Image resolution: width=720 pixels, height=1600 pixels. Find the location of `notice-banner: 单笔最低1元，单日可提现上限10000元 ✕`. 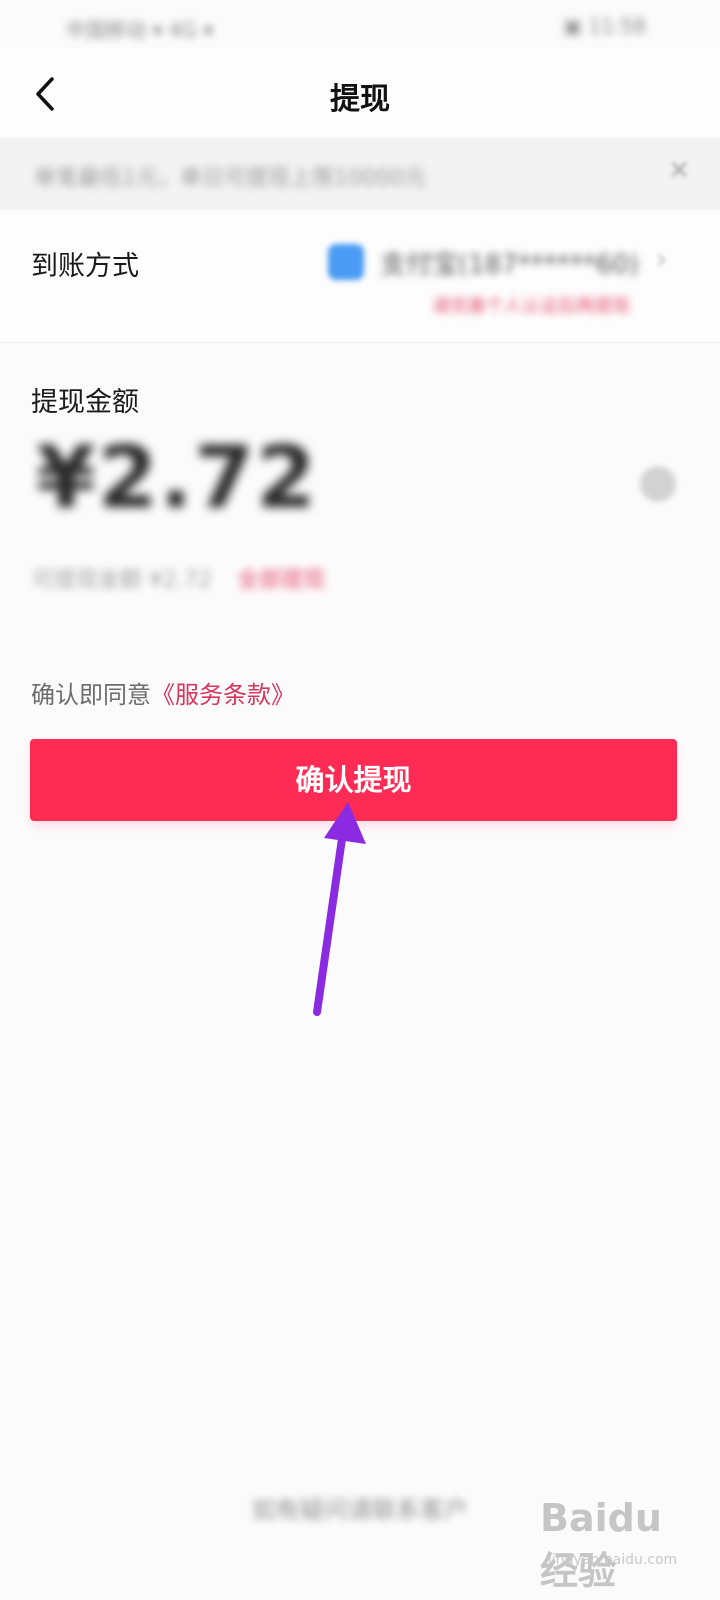

notice-banner: 单笔最低1元，单日可提现上限10000元 ✕ is located at coordinates (360, 174).